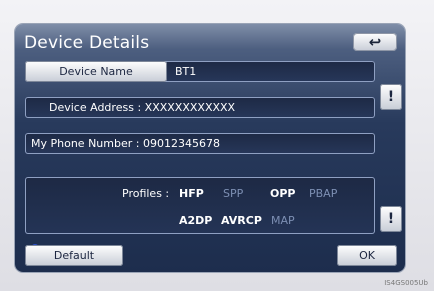 The height and width of the screenshot is (291, 434). What do you see at coordinates (82, 143) in the screenshot?
I see `my-phone-number-label: My Phone Number` at bounding box center [82, 143].